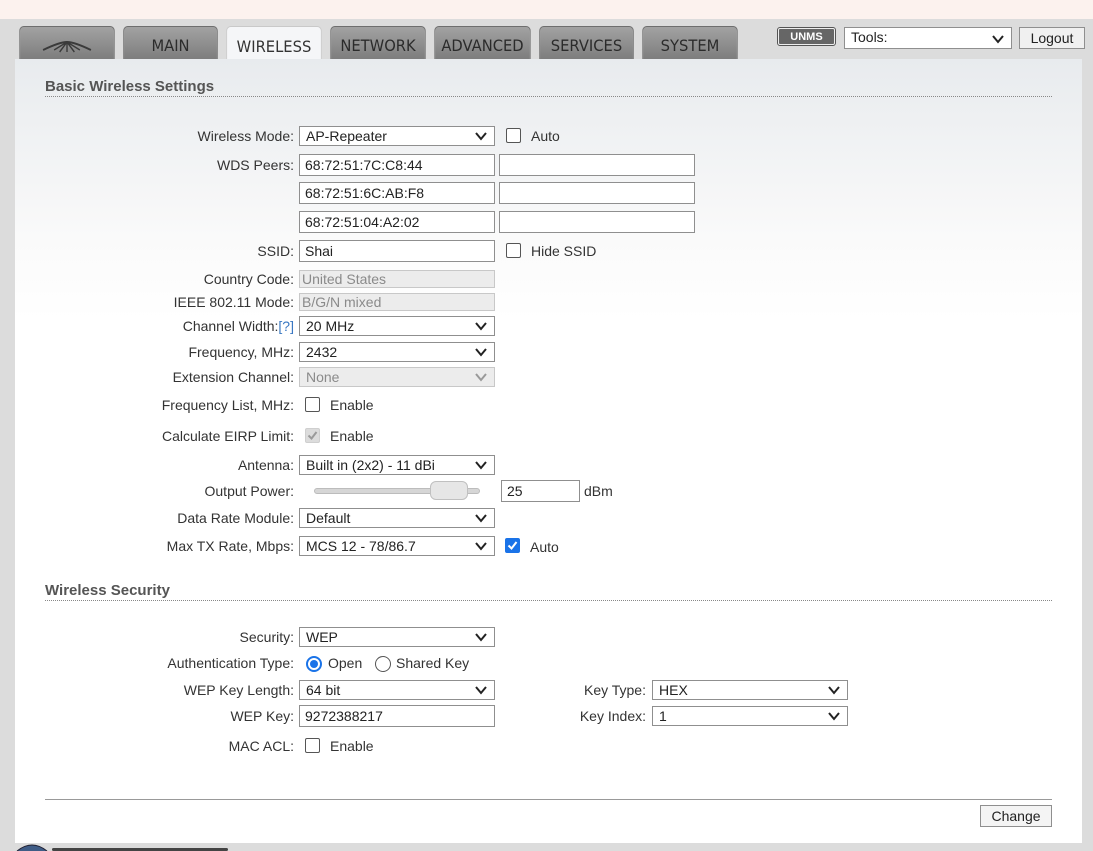 This screenshot has height=851, width=1093. What do you see at coordinates (275, 251) in the screenshot?
I see `ssid-label: SSID:` at bounding box center [275, 251].